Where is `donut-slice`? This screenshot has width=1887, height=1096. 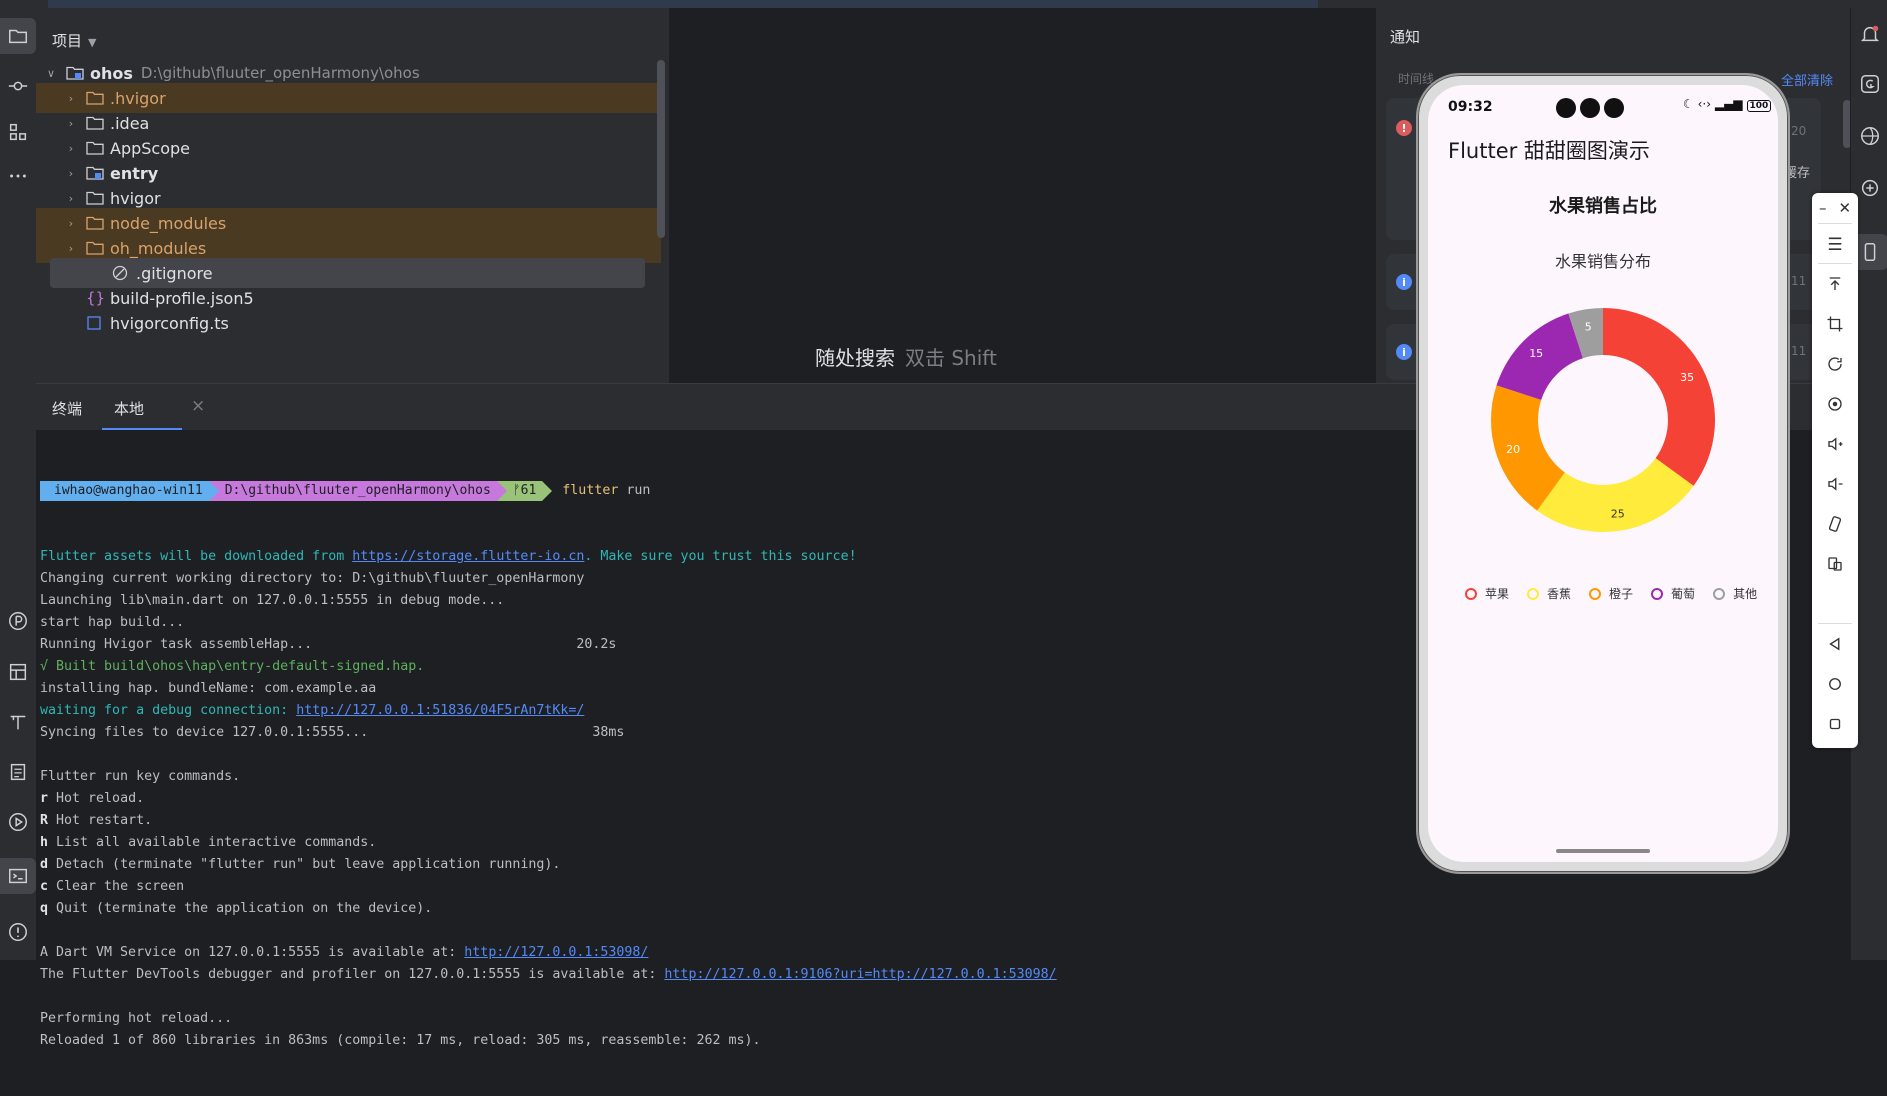
donut-slice is located at coordinates (1659, 397).